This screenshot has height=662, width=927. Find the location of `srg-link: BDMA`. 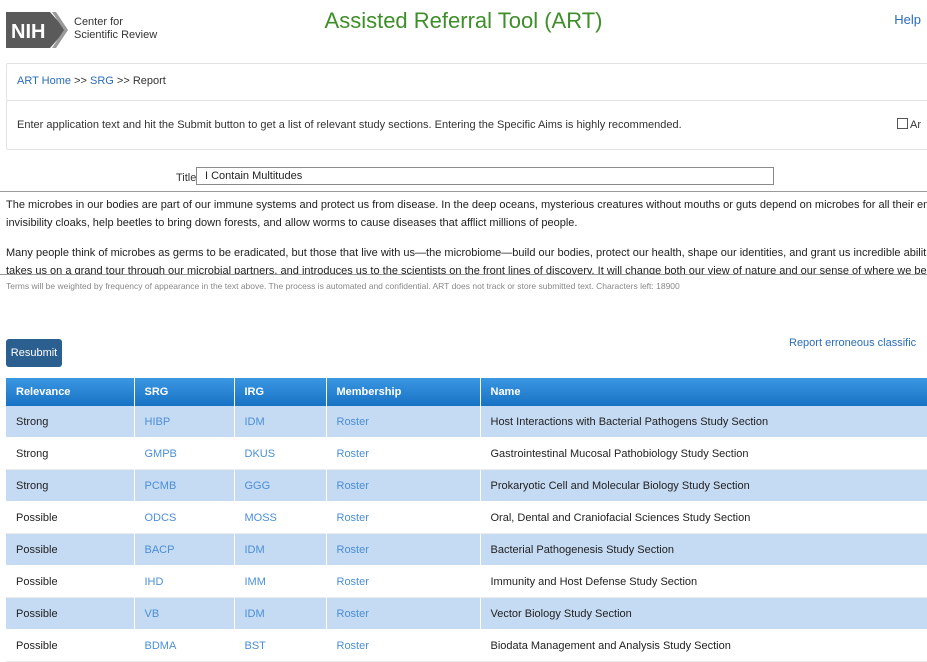

srg-link: BDMA is located at coordinates (184, 645).